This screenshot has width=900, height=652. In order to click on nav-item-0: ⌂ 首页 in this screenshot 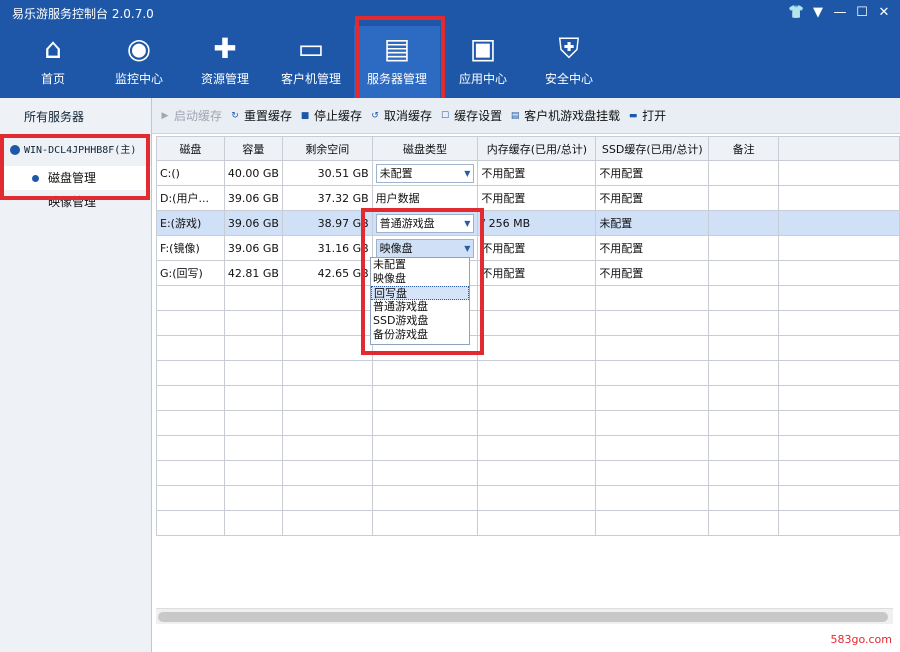, I will do `click(53, 62)`.